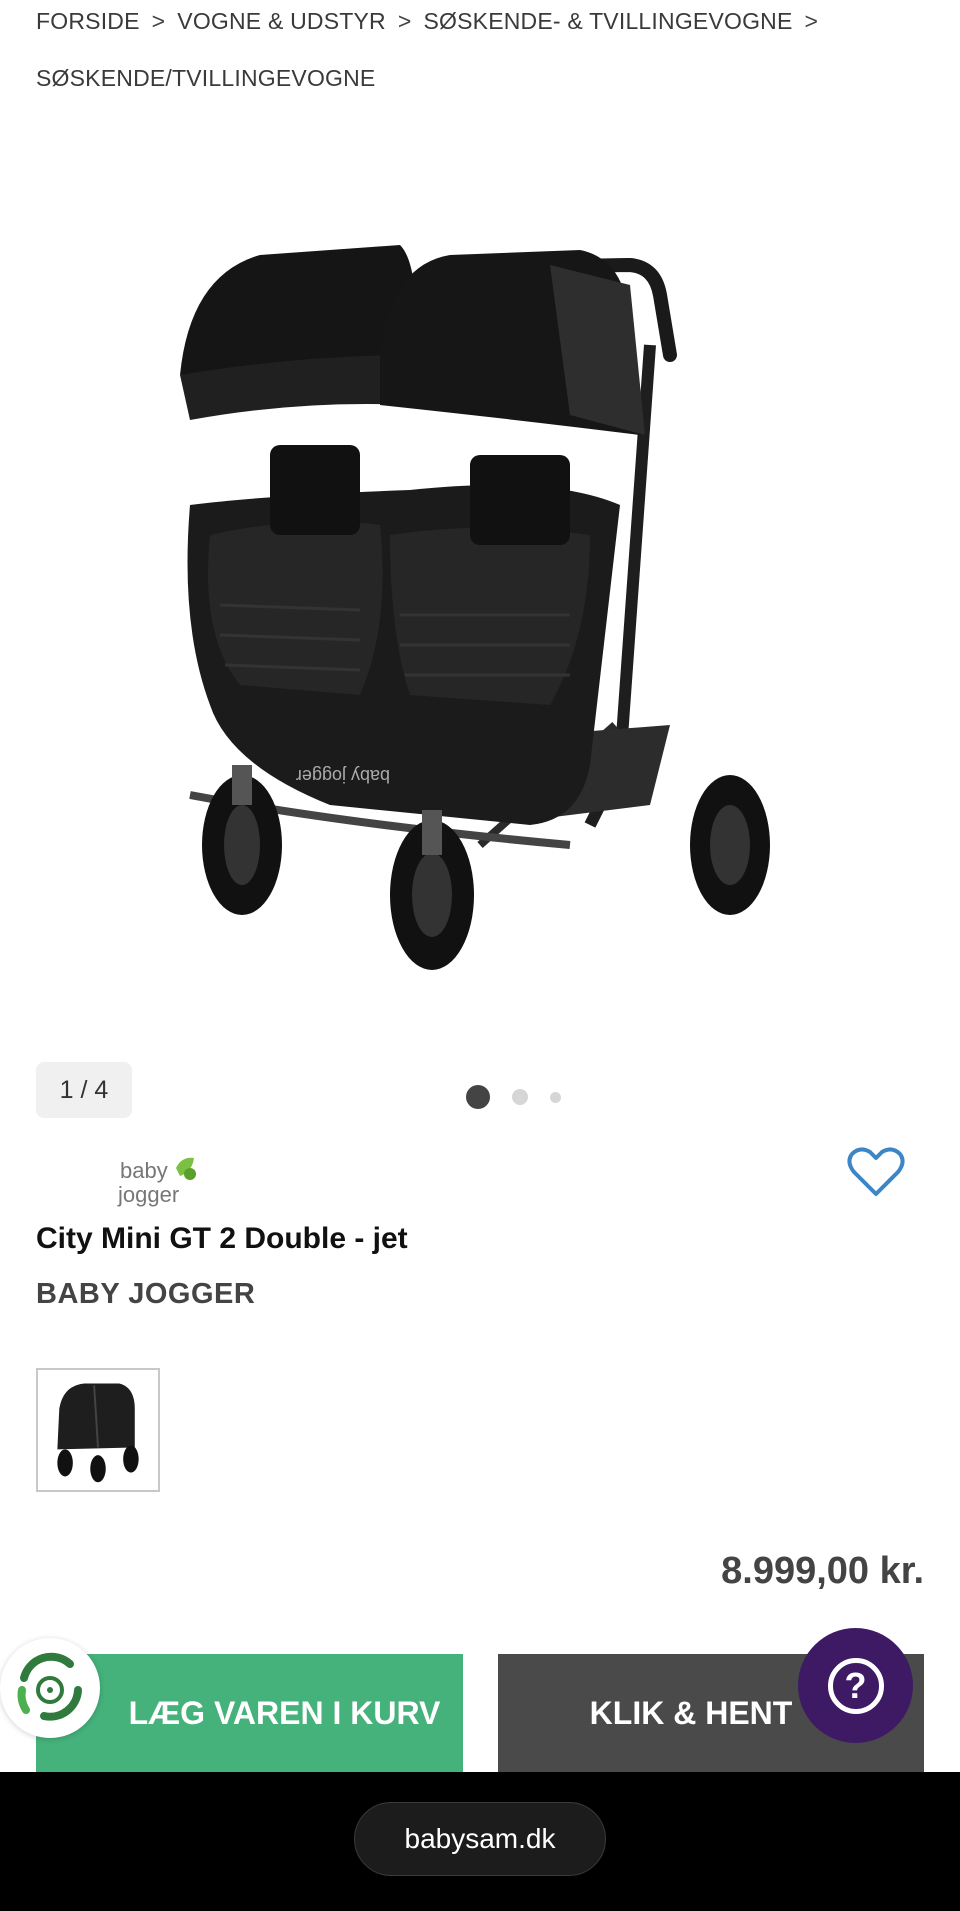  What do you see at coordinates (343, 776) in the screenshot?
I see `svg-text: baby jogger` at bounding box center [343, 776].